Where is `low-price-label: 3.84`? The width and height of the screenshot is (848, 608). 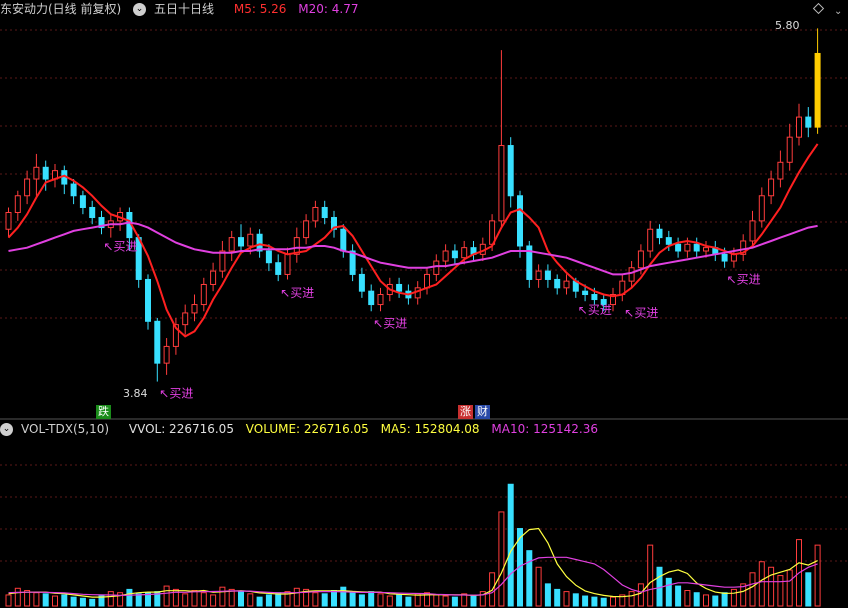
low-price-label: 3.84 is located at coordinates (135, 393).